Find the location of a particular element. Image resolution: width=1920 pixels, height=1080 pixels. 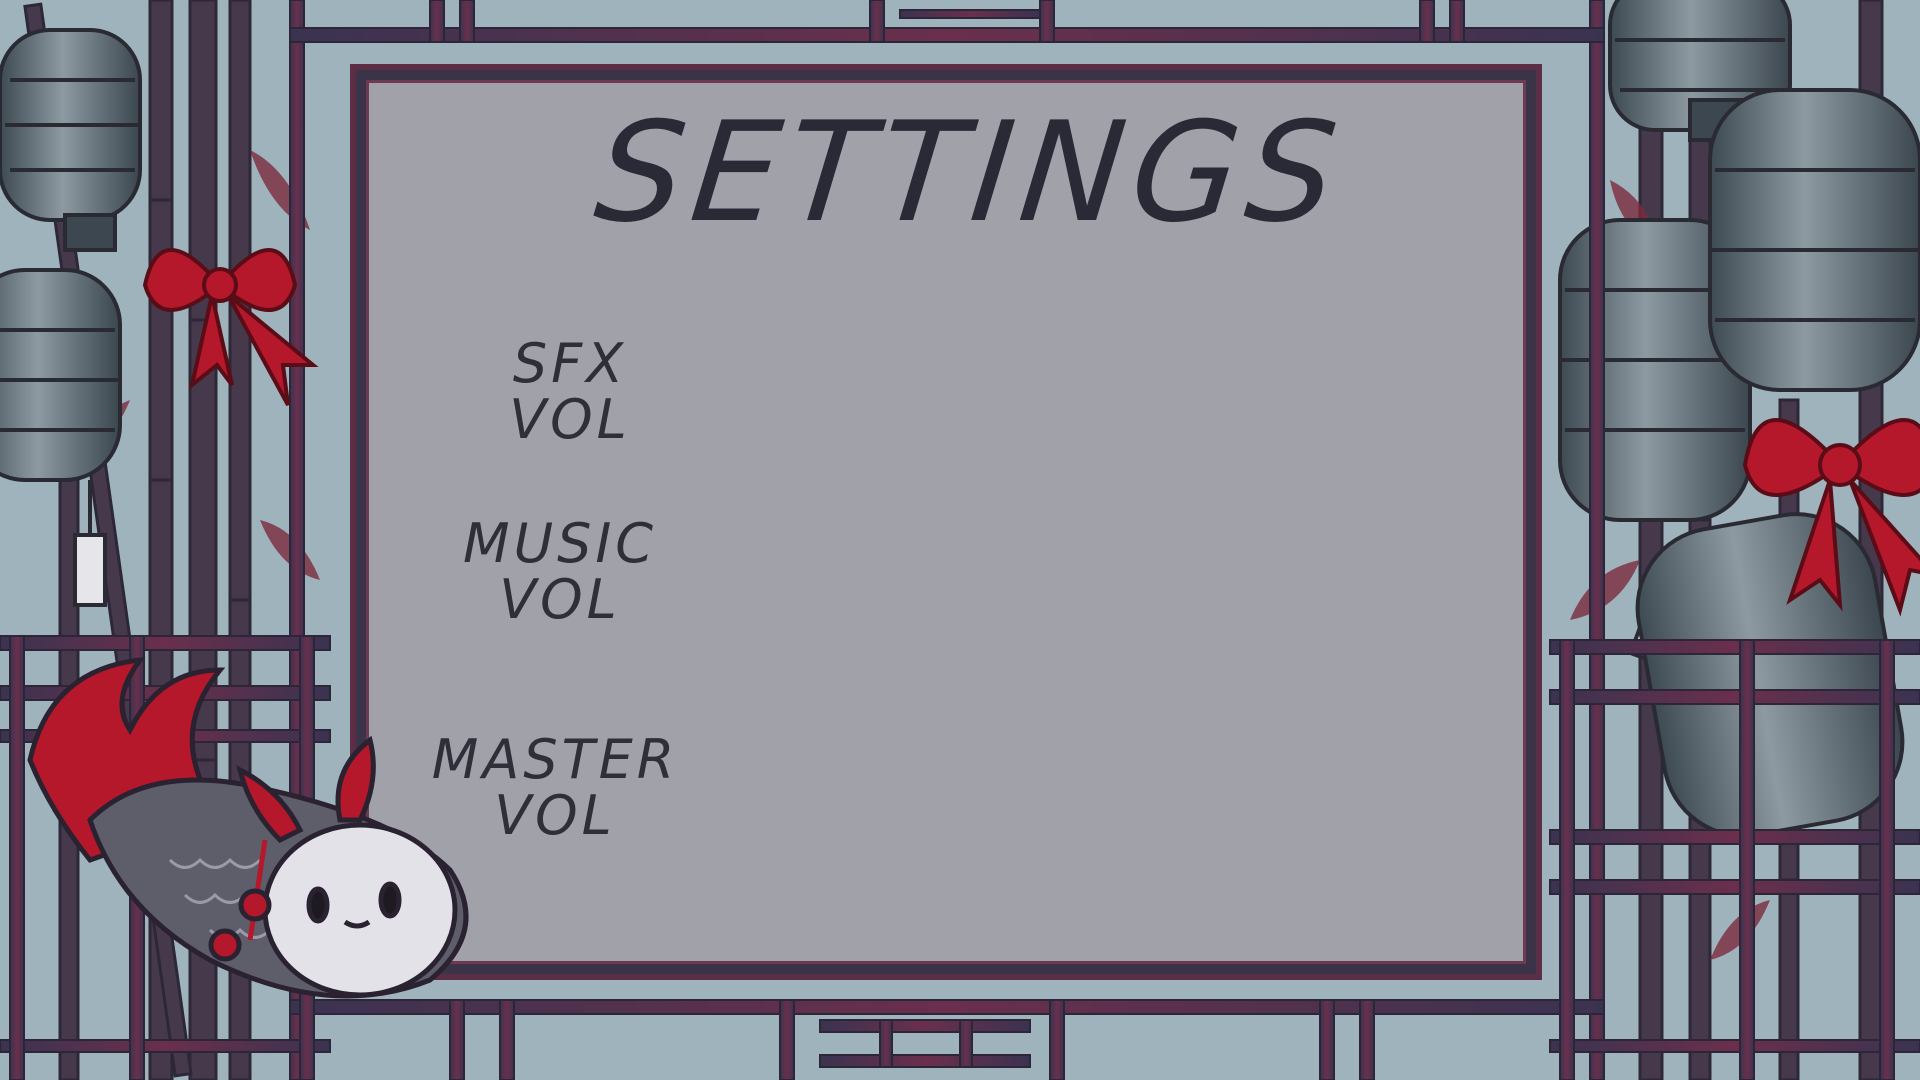

music-volume-option: MUSIC VOL is located at coordinates (560, 572).